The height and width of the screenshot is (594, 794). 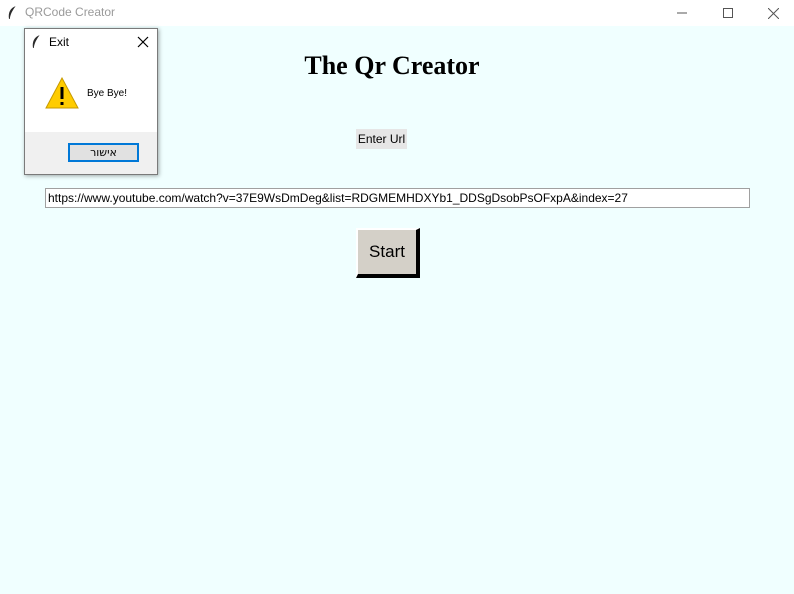 I want to click on minimize-button, so click(x=682, y=13).